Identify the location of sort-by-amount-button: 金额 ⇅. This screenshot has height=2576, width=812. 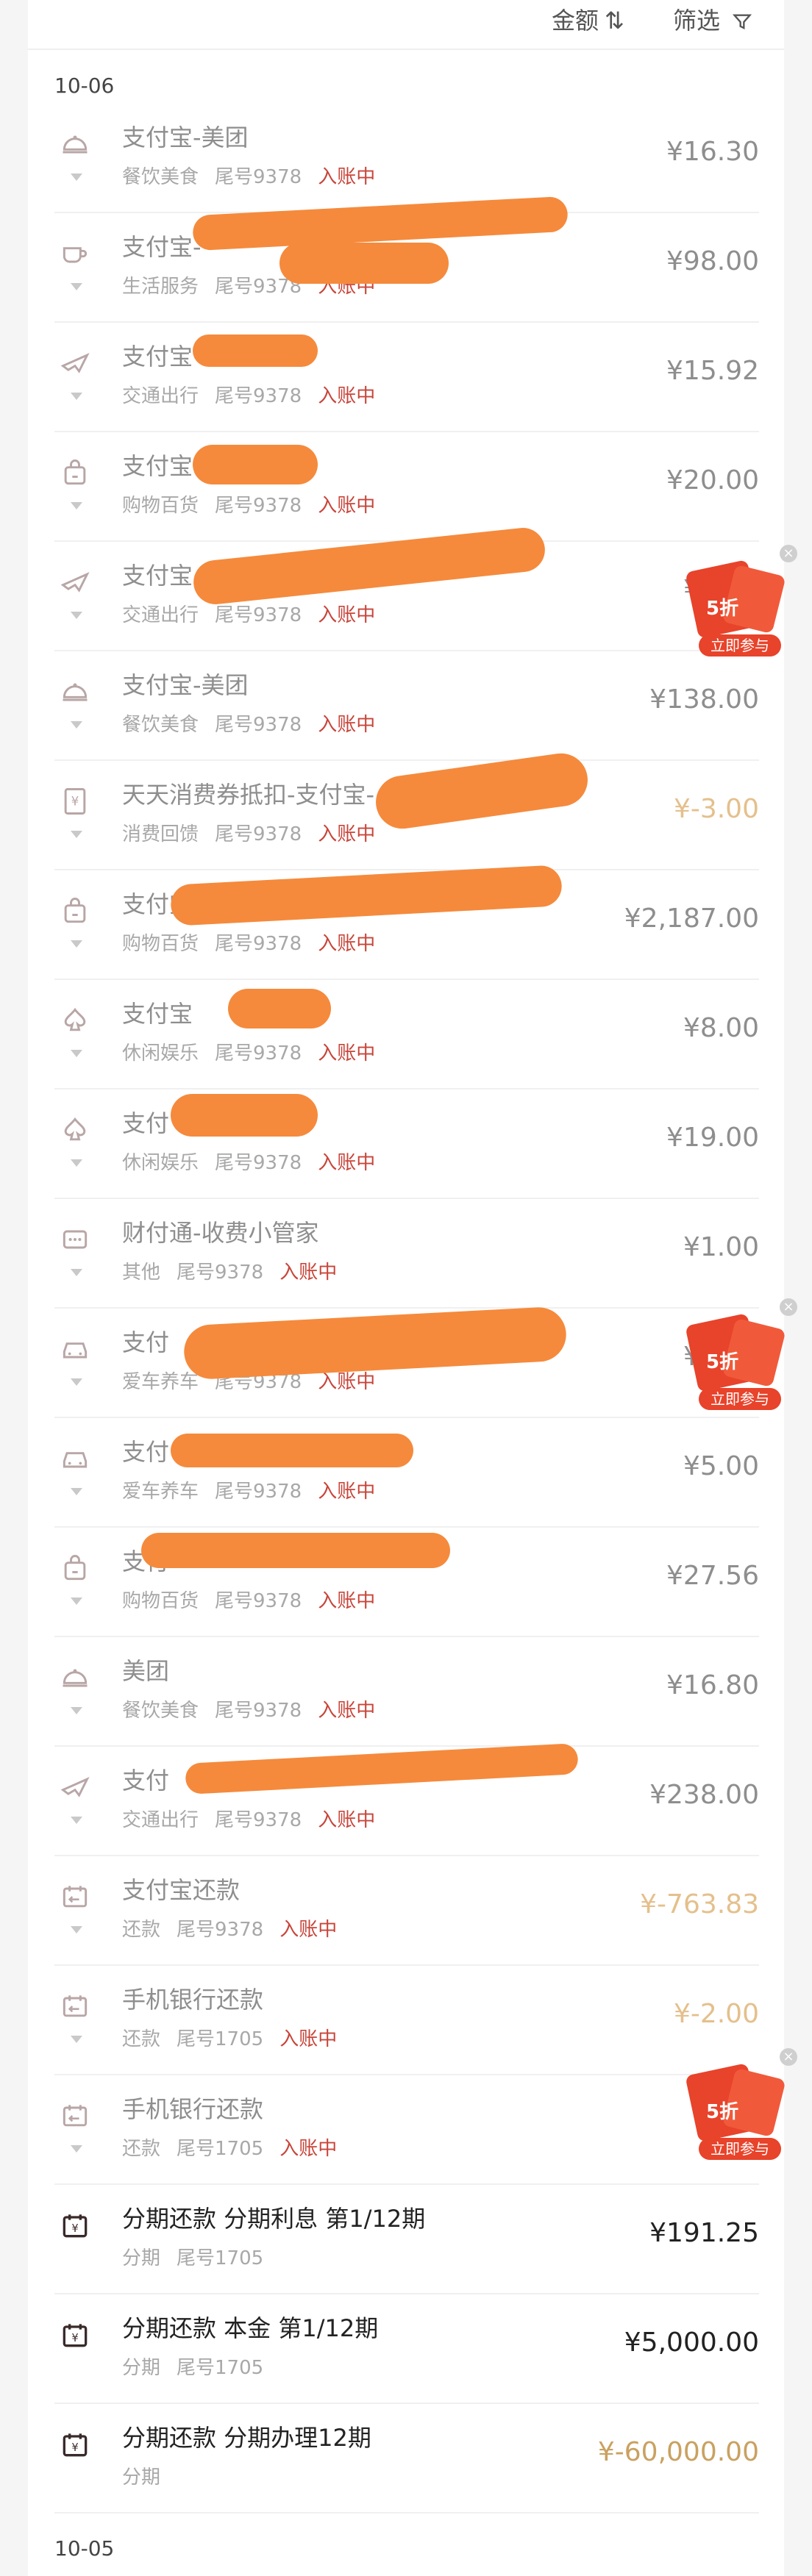
(588, 20).